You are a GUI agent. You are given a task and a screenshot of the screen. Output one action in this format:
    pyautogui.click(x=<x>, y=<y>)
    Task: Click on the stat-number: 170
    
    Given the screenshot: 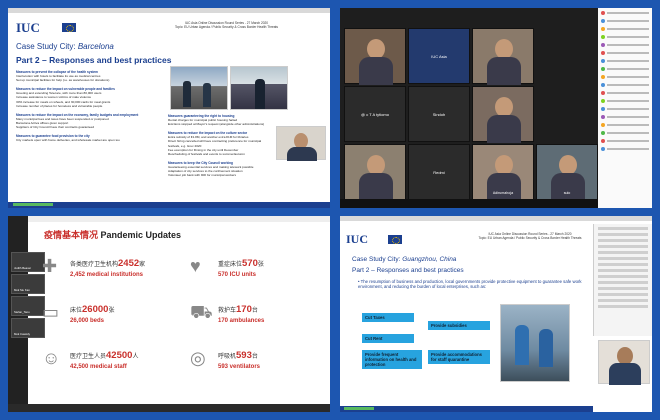 What is the action you would take?
    pyautogui.click(x=244, y=309)
    